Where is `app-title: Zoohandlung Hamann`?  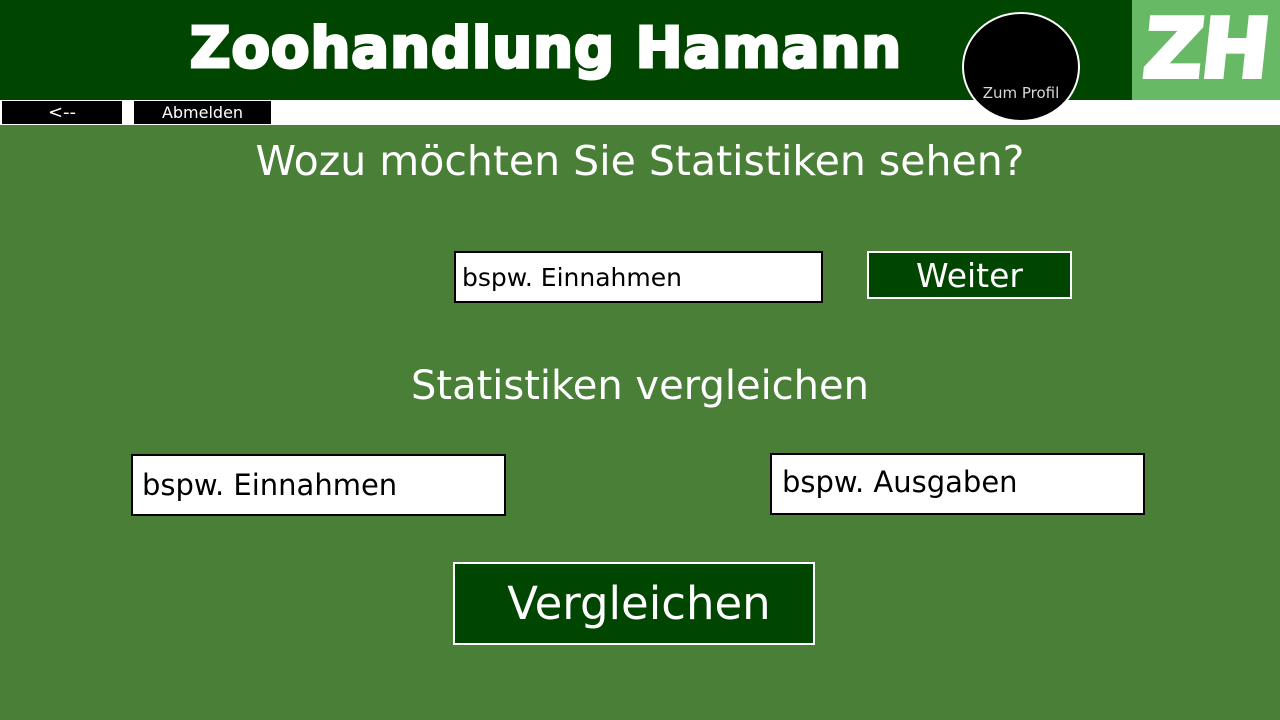
app-title: Zoohandlung Hamann is located at coordinates (545, 49).